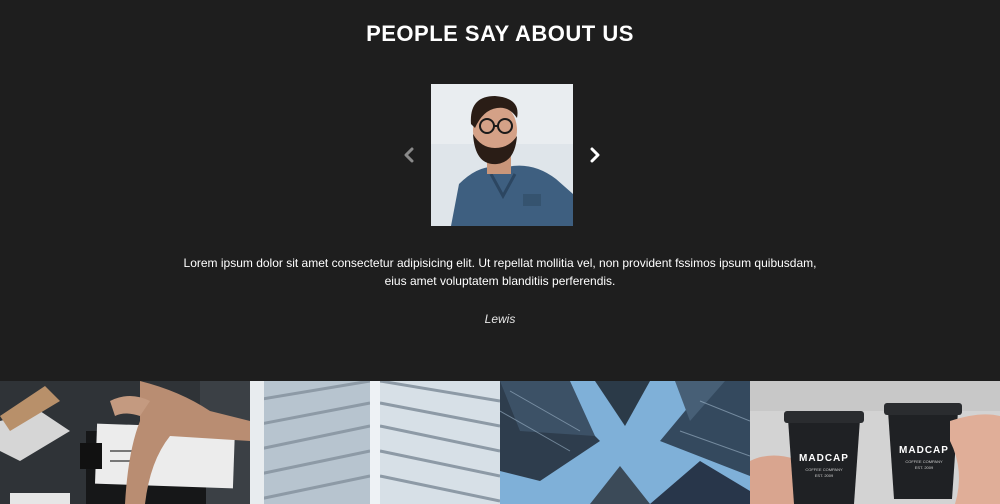 This screenshot has height=504, width=1000. Describe the element at coordinates (924, 461) in the screenshot. I see `cup-subtitle-text-2: COFFEE COMPANY` at that location.